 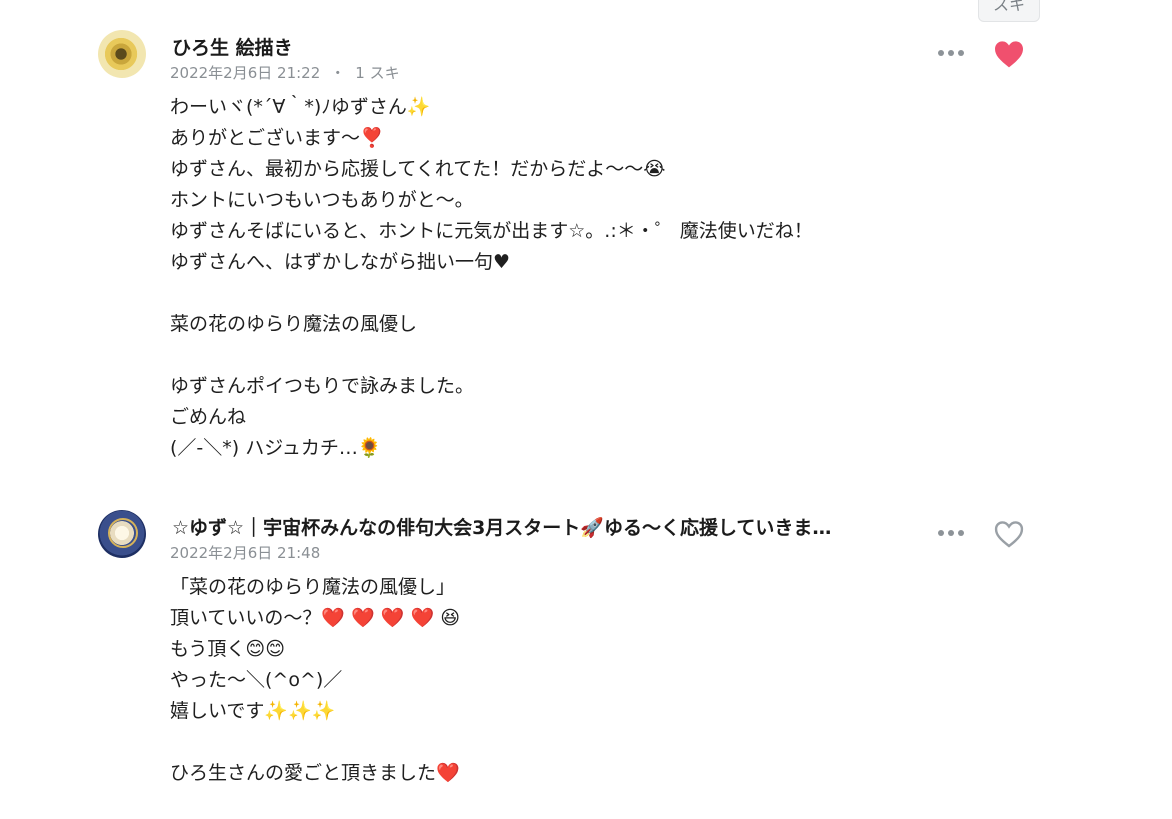 I want to click on like-count: 1 スキ, so click(x=377, y=73).